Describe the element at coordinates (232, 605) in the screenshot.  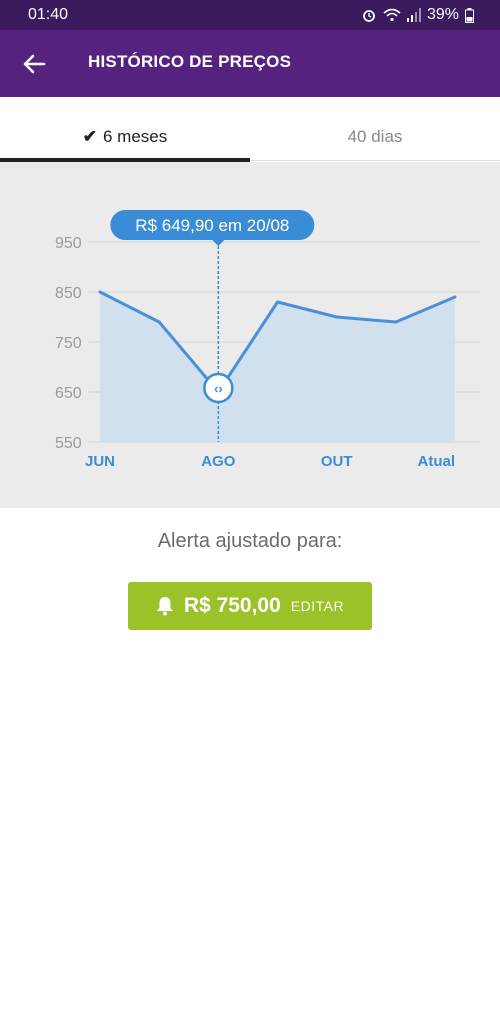
I see `alert-price: R$ 750,00` at that location.